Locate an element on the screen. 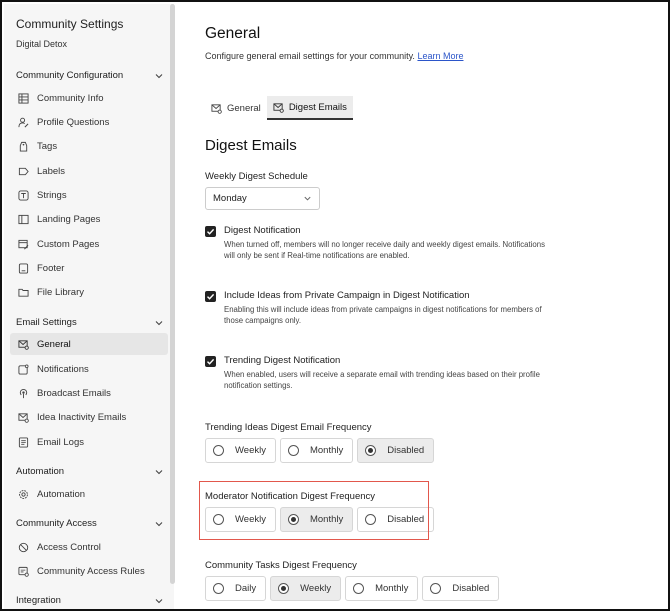  trending-frequency-label: Trending Ideas Digest Email Frequency is located at coordinates (288, 427).